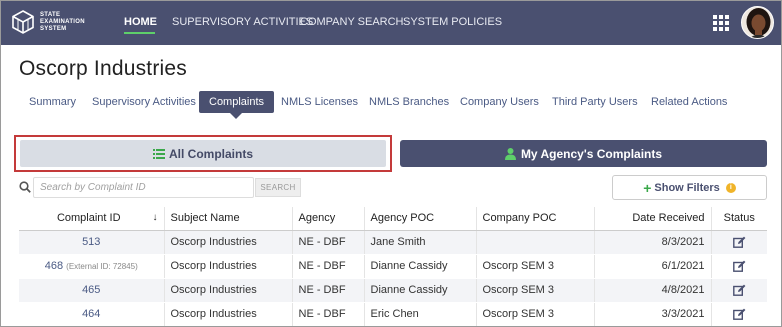  I want to click on search-icon, so click(25, 187).